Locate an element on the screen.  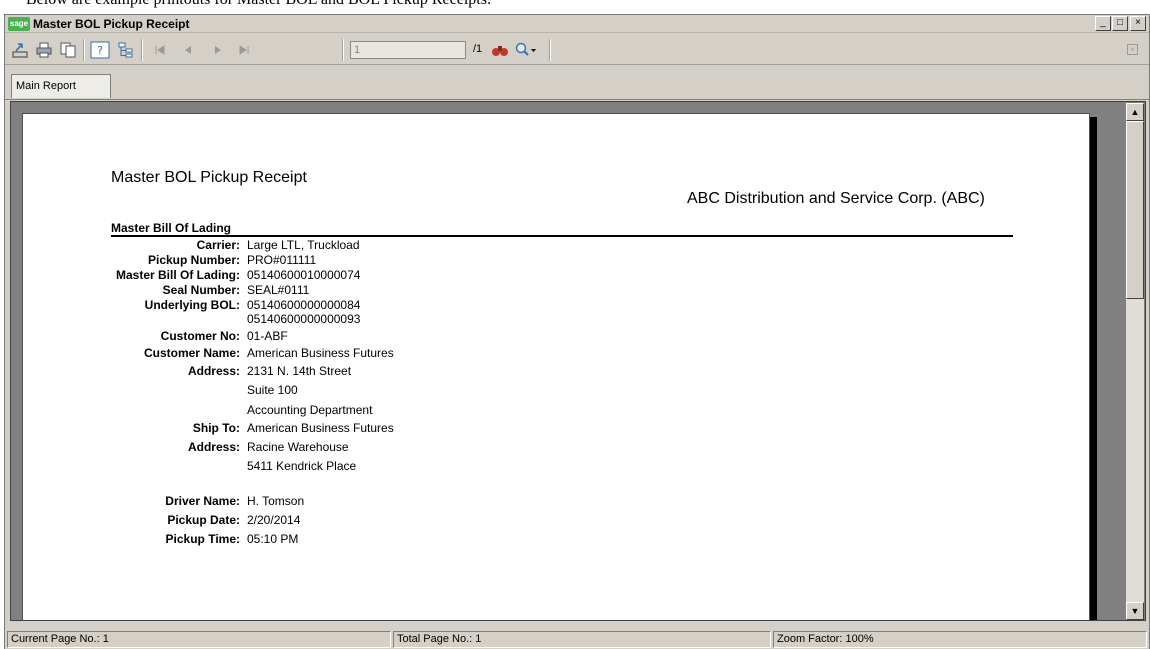
title-bar: sage Master BOL Pickup Receipt _ □ × is located at coordinates (577, 24).